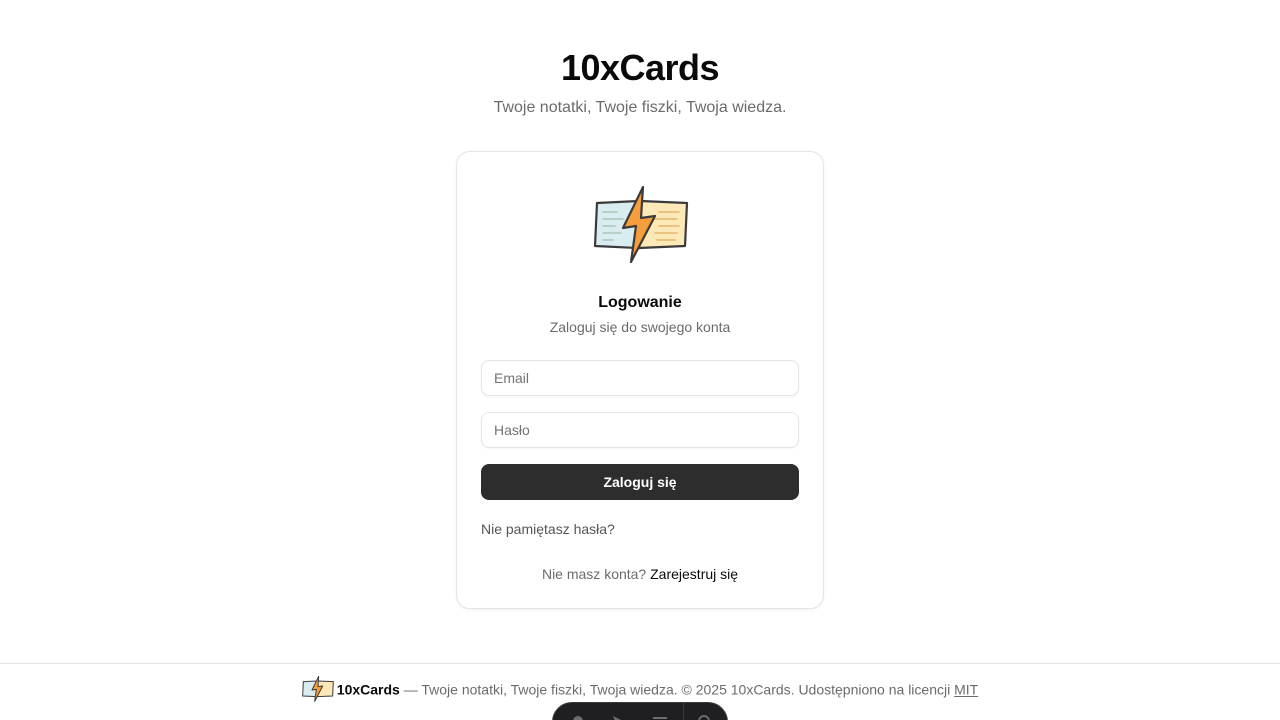 This screenshot has height=720, width=1280. What do you see at coordinates (966, 690) in the screenshot?
I see `license-link: MIT` at bounding box center [966, 690].